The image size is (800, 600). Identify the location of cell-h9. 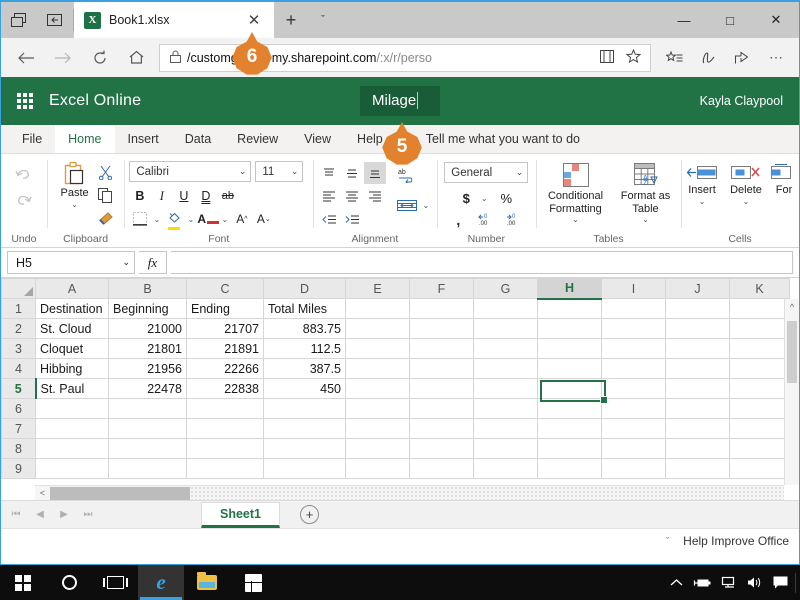
(569, 468).